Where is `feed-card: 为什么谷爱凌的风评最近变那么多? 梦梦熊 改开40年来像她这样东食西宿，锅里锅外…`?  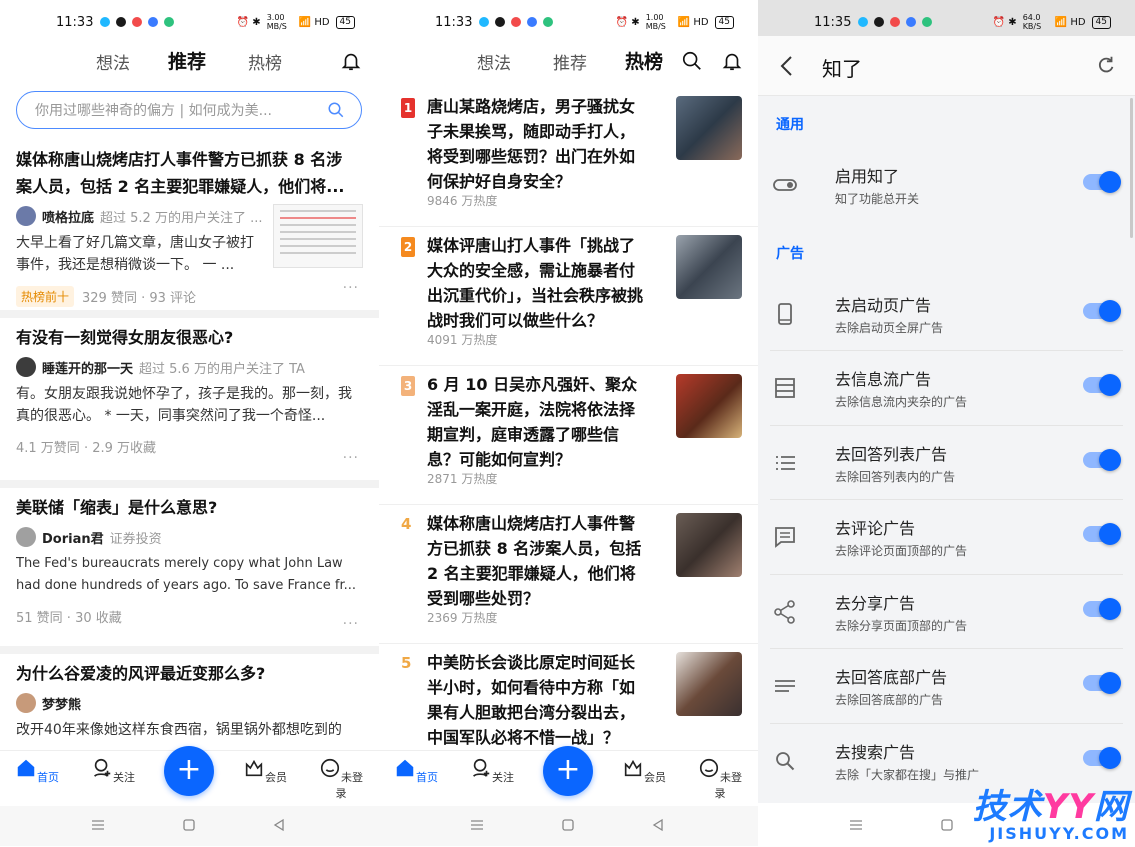
feed-card: 为什么谷爱凌的风评最近变那么多? 梦梦熊 改开40年来像她这样东食西宿，锅里锅外… is located at coordinates (189, 700).